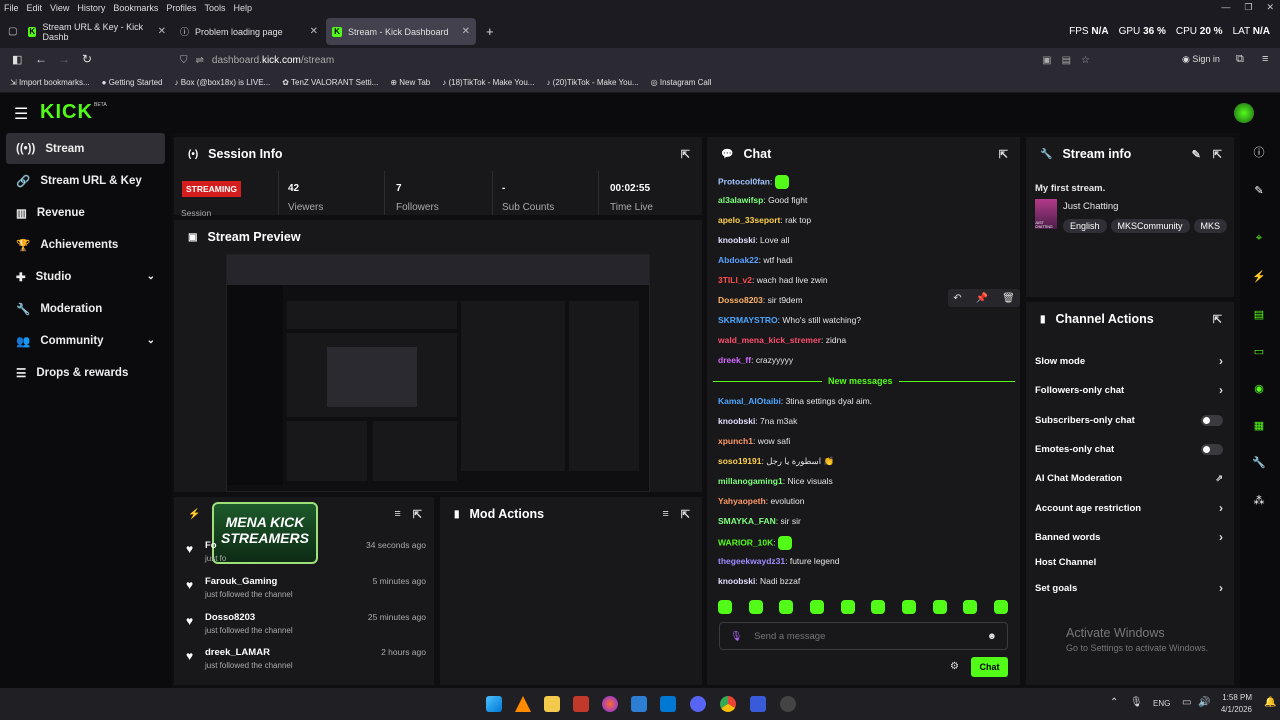 This screenshot has height=720, width=1280. Describe the element at coordinates (1186, 702) in the screenshot. I see `network-icon: ▭` at that location.